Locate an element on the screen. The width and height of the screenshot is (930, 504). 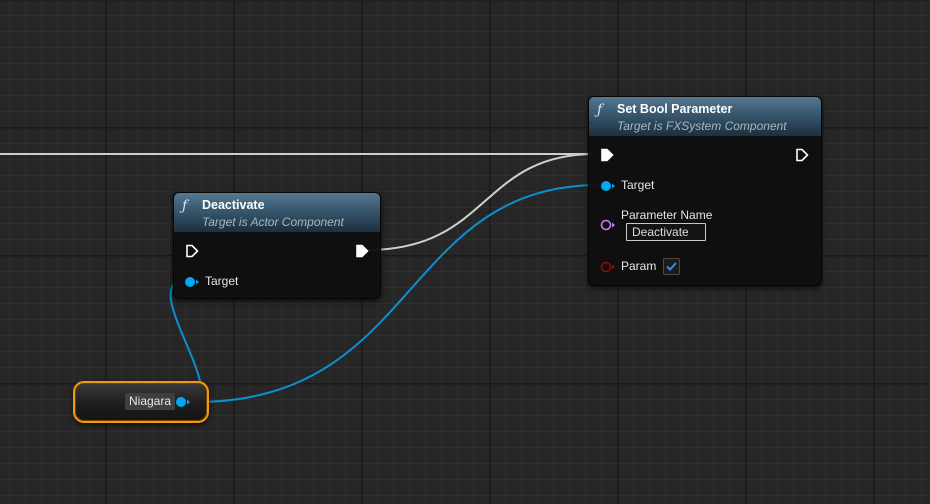
checkmark-icon is located at coordinates (671, 266).